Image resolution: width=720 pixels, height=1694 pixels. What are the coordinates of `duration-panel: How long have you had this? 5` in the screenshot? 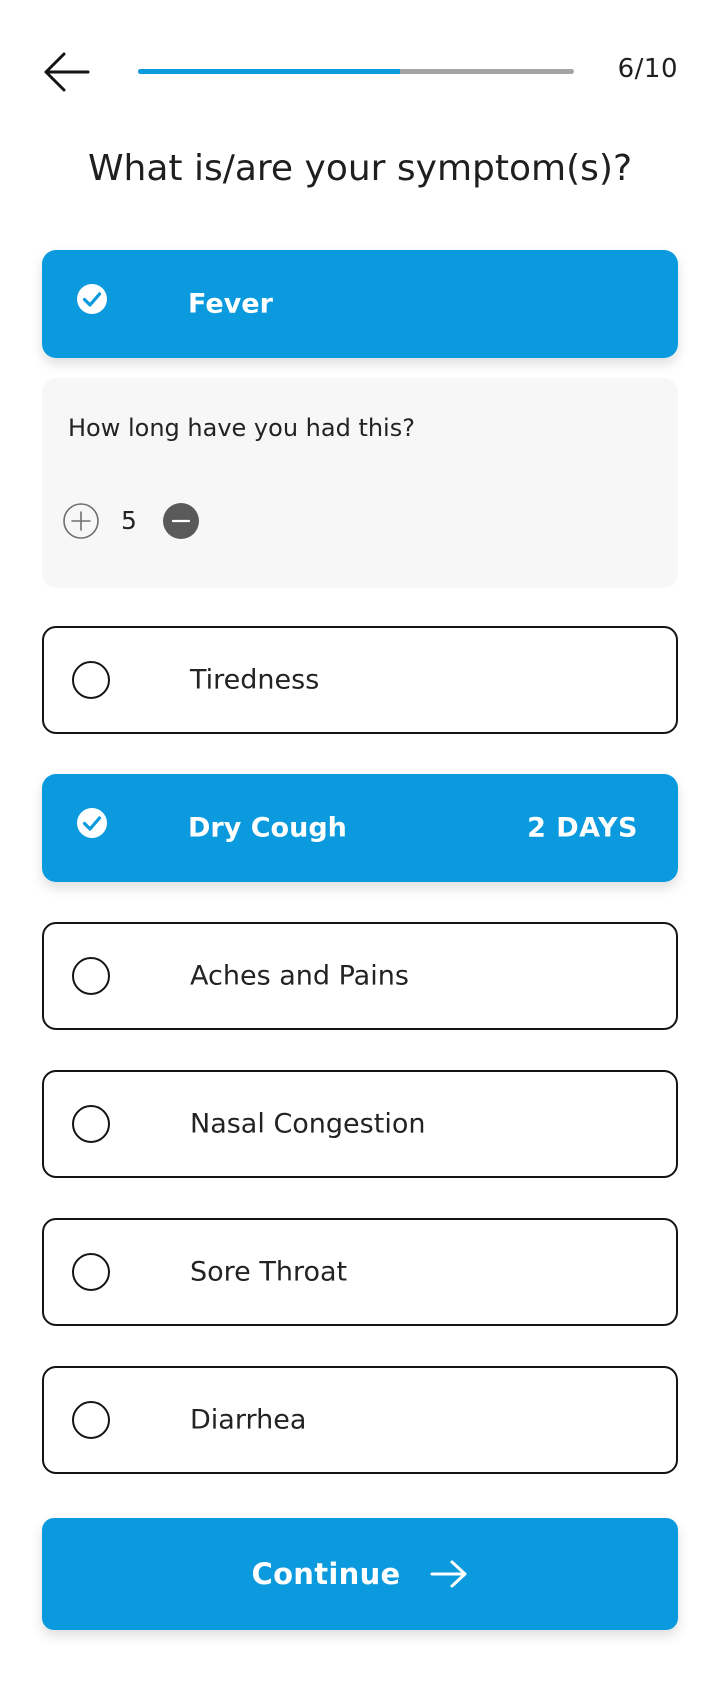 It's located at (360, 483).